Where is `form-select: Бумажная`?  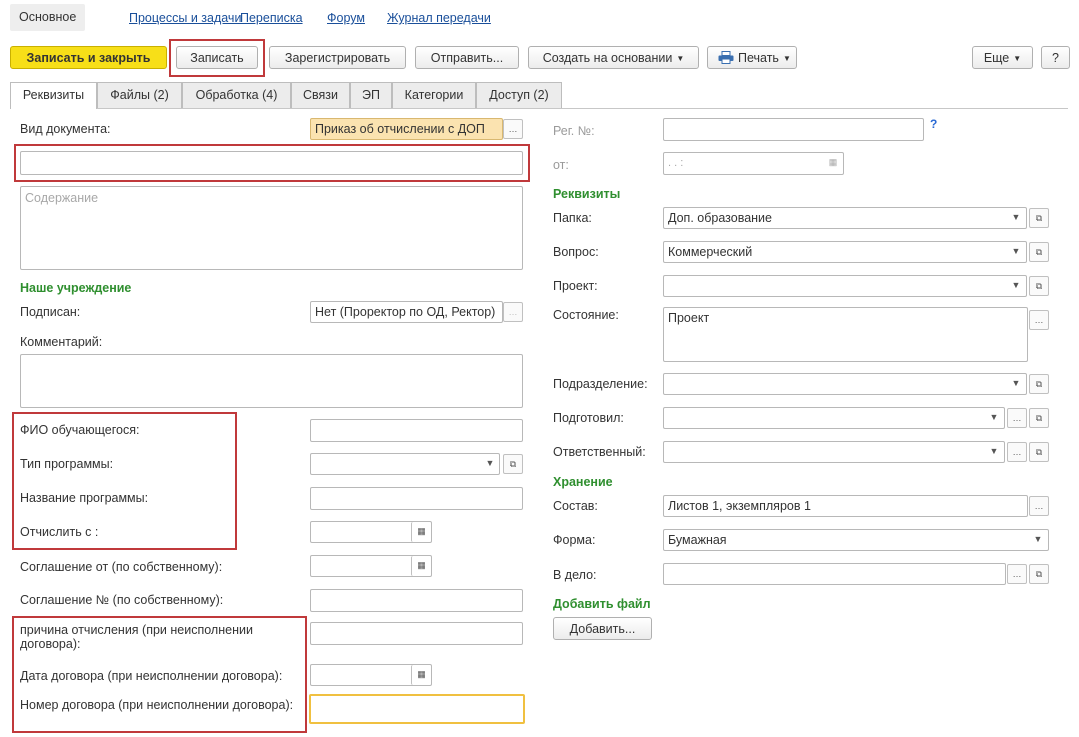
form-select: Бумажная is located at coordinates (856, 540).